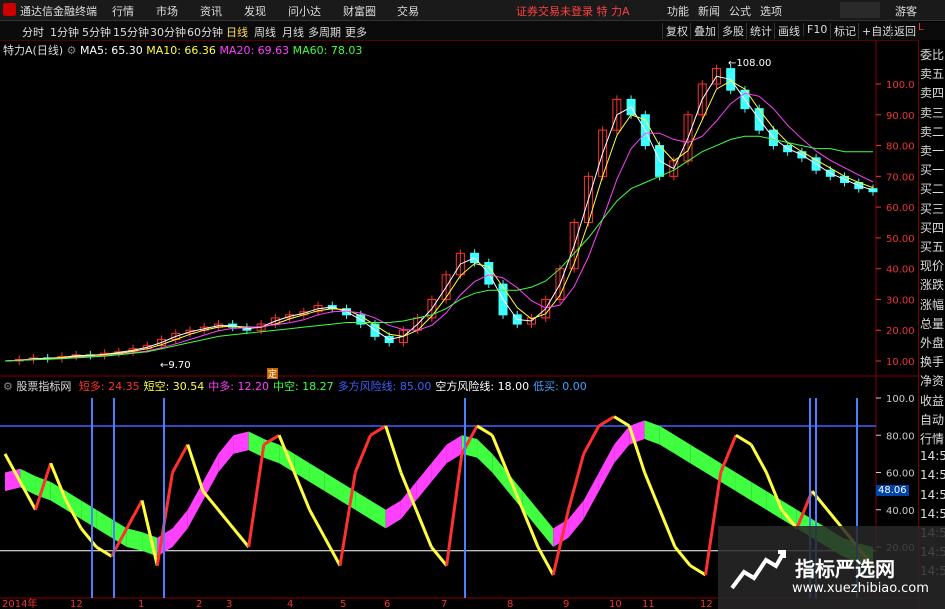 Image resolution: width=945 pixels, height=609 pixels. What do you see at coordinates (900, 208) in the screenshot?
I see `y-tick-label: 60.00` at bounding box center [900, 208].